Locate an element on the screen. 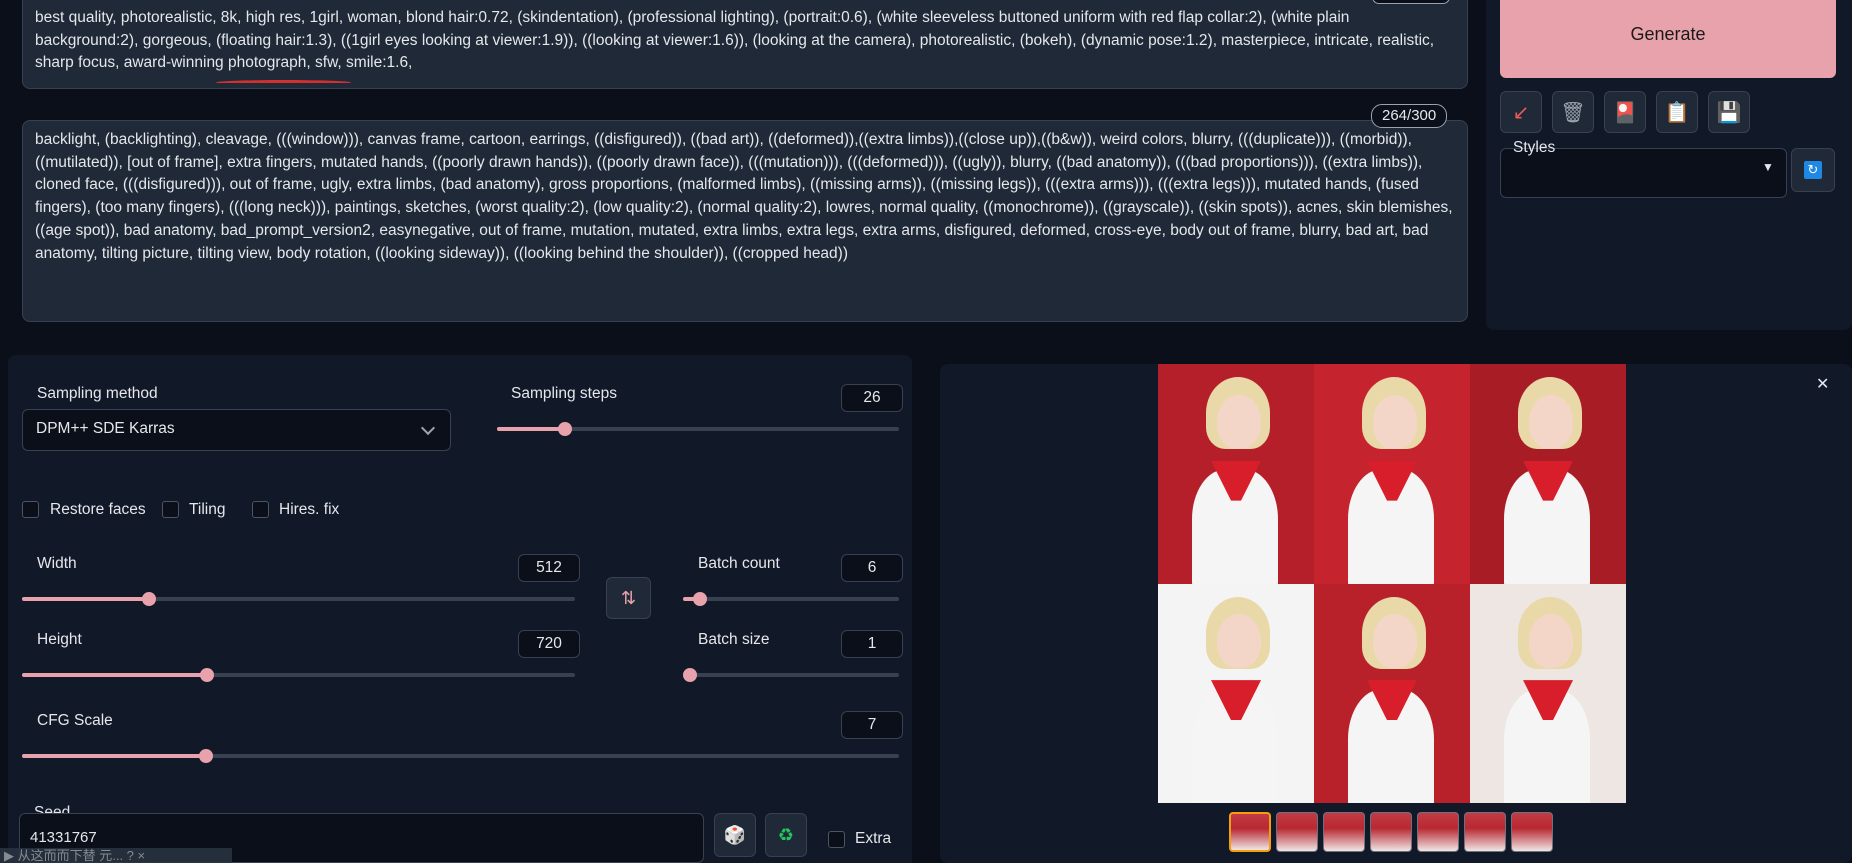  swap-dimensions-button: ⇅ is located at coordinates (628, 598).